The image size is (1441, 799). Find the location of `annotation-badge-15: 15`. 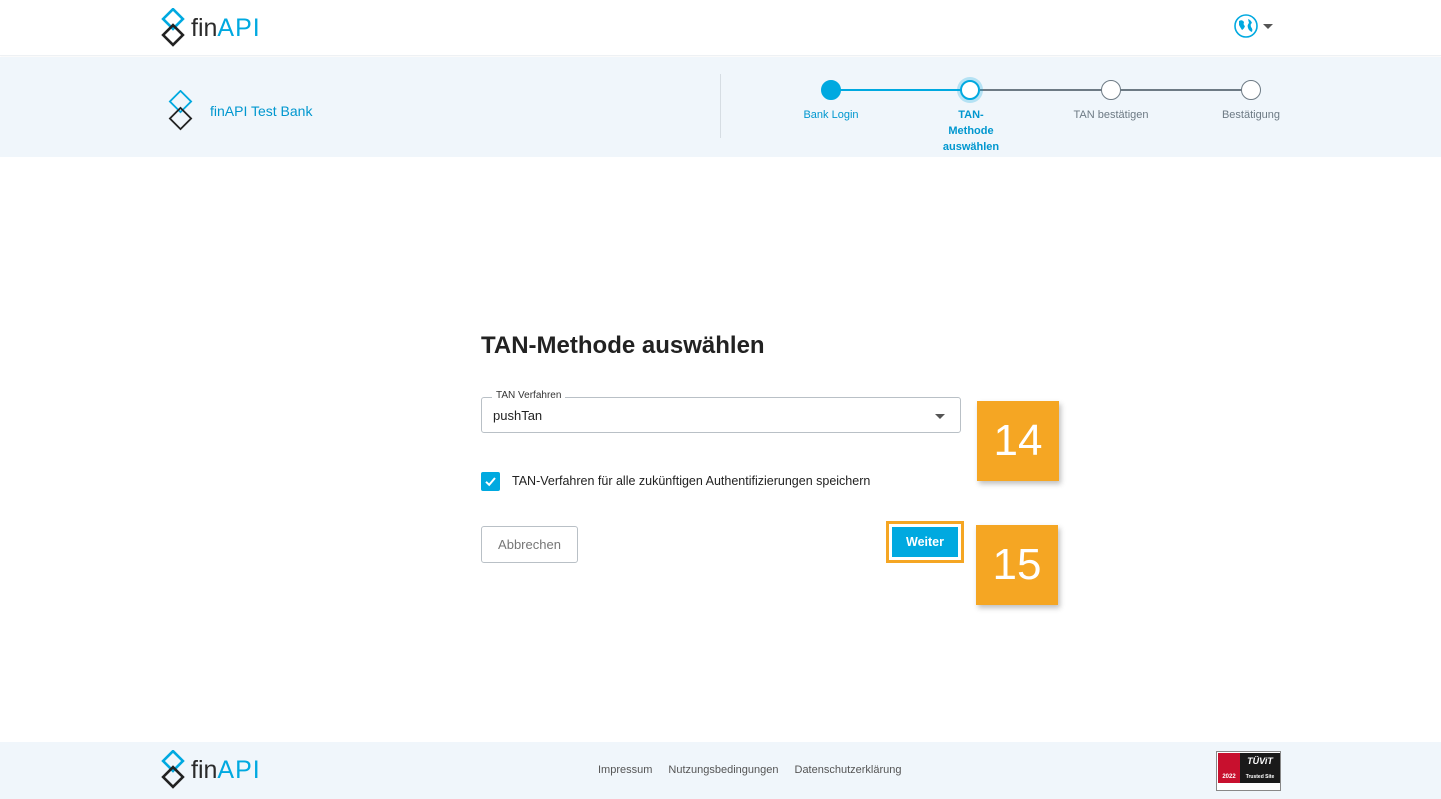

annotation-badge-15: 15 is located at coordinates (1017, 565).